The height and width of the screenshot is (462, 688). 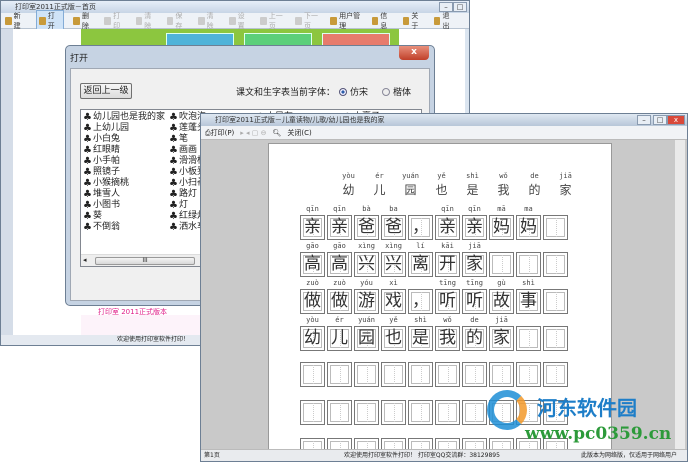 I want to click on toolbar-button-11: 信 息, so click(x=382, y=21).